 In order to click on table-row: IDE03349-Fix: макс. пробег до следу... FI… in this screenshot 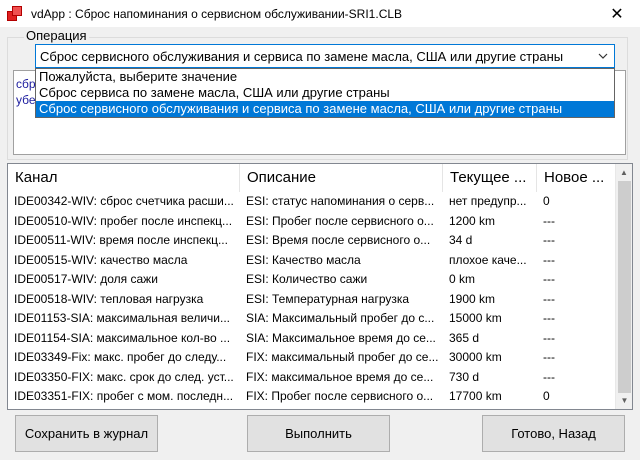, I will do `click(313, 358)`.